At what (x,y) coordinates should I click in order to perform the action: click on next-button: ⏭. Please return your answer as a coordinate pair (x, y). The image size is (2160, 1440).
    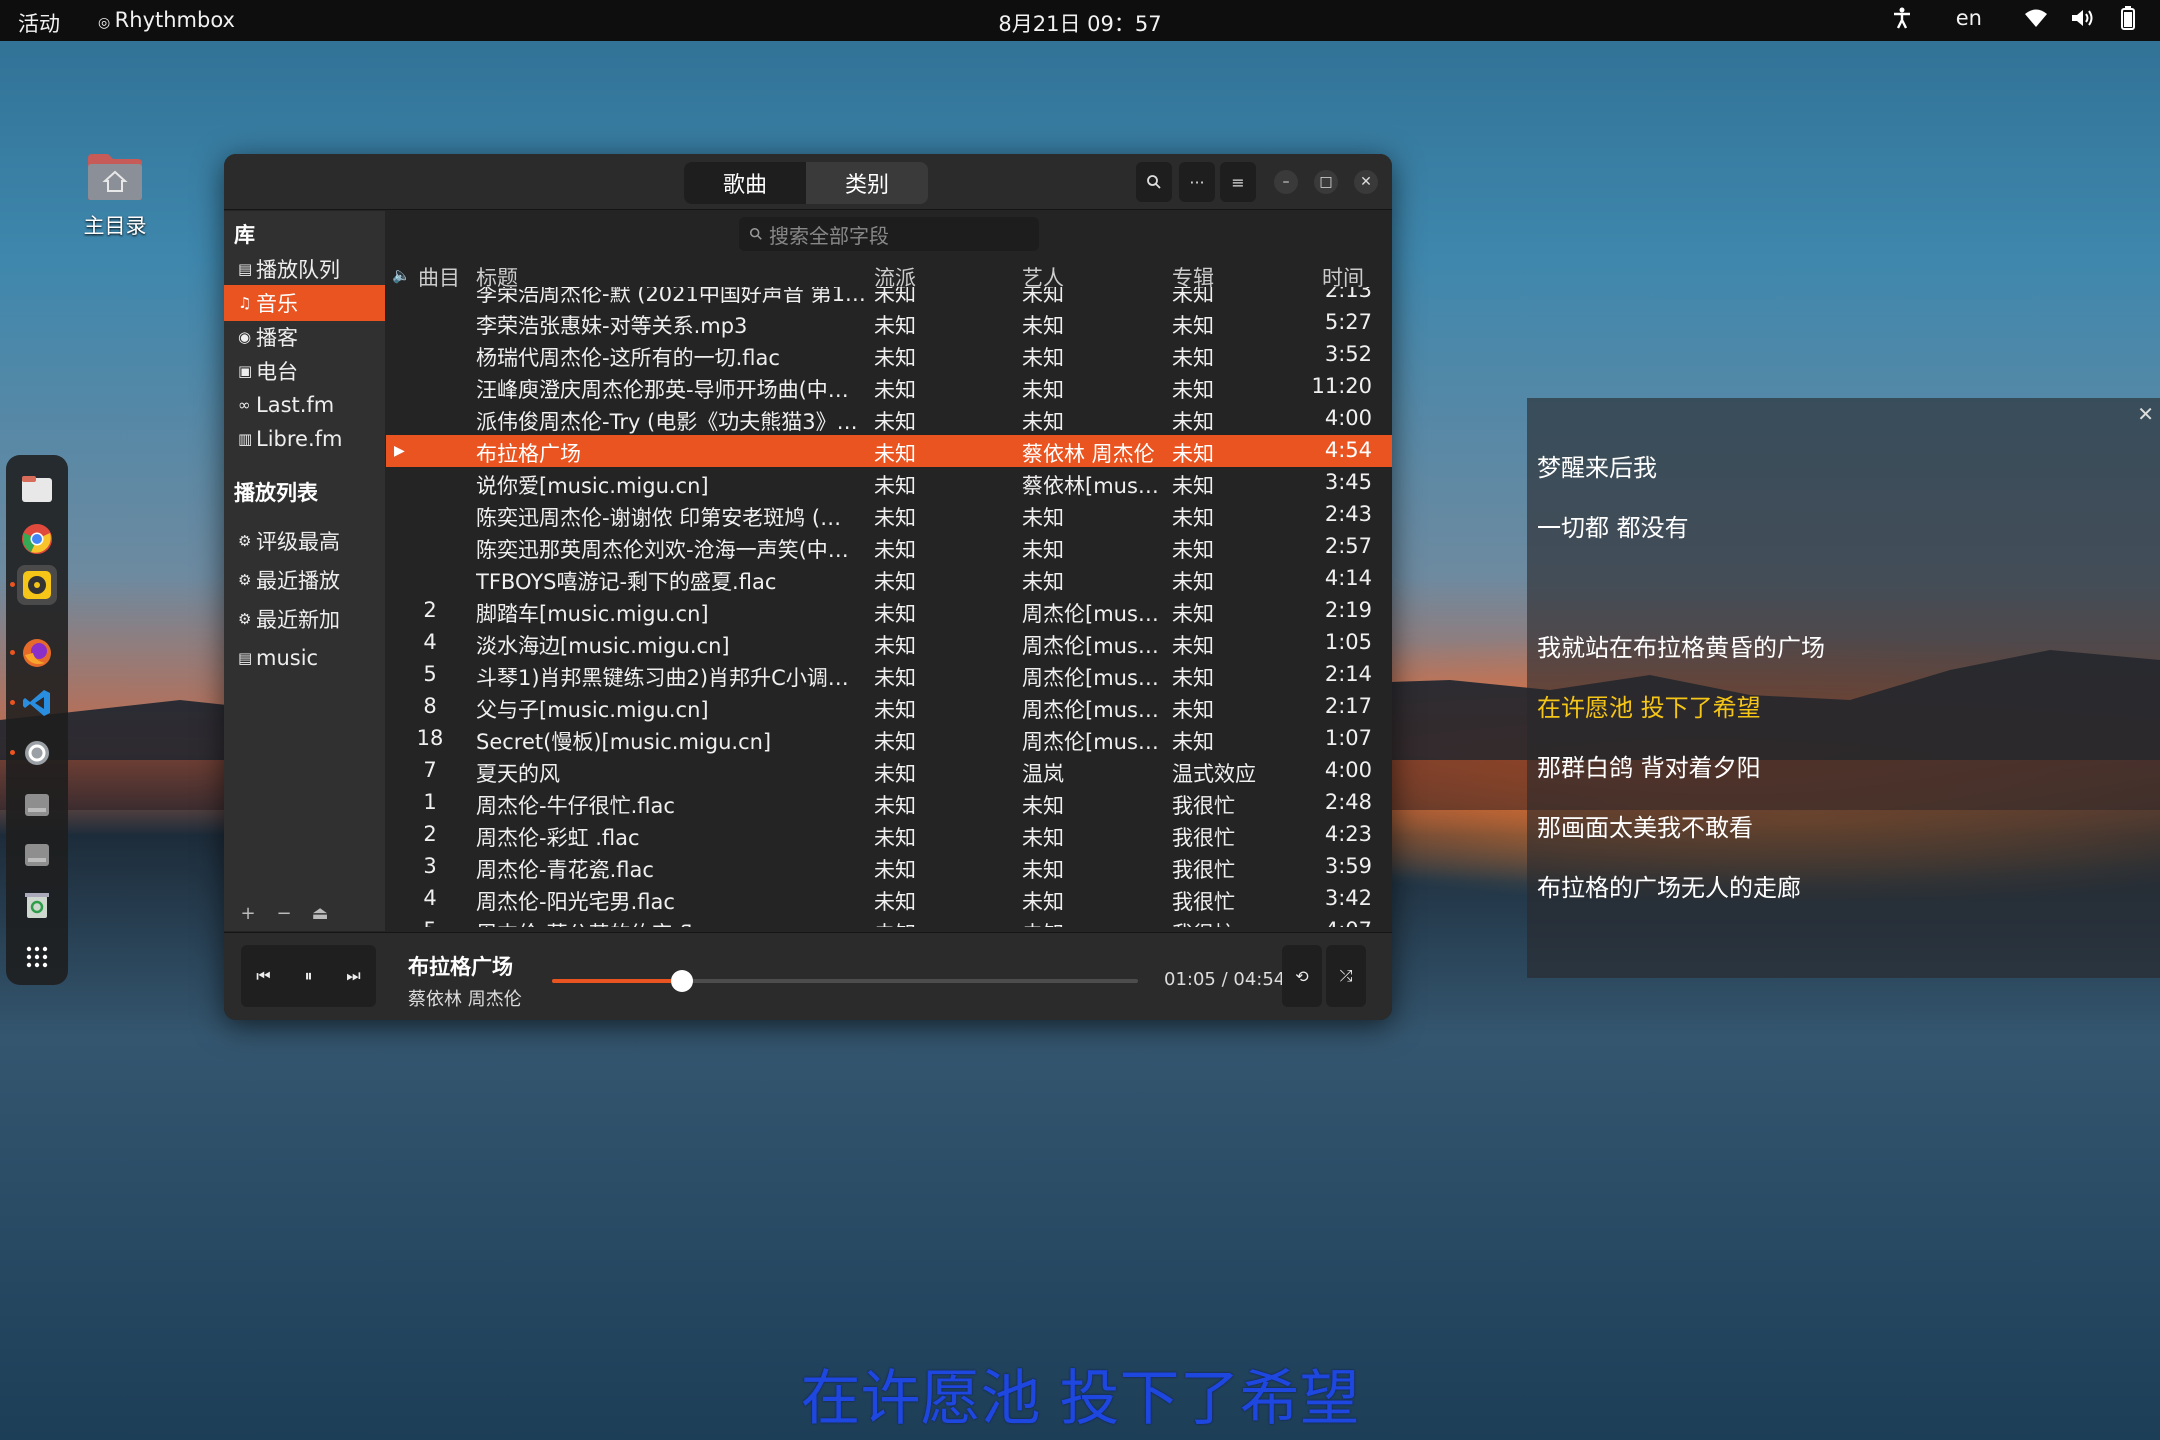
    Looking at the image, I should click on (353, 976).